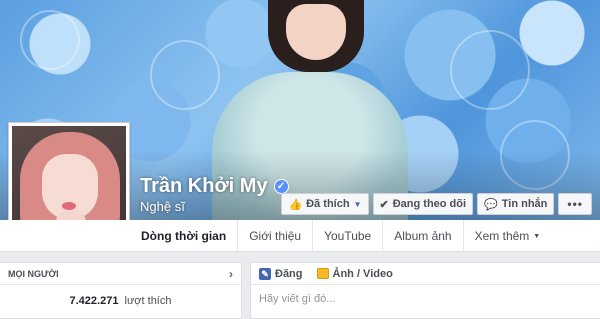  I want to click on liked-button: 👍 Đã thích ▼, so click(325, 204).